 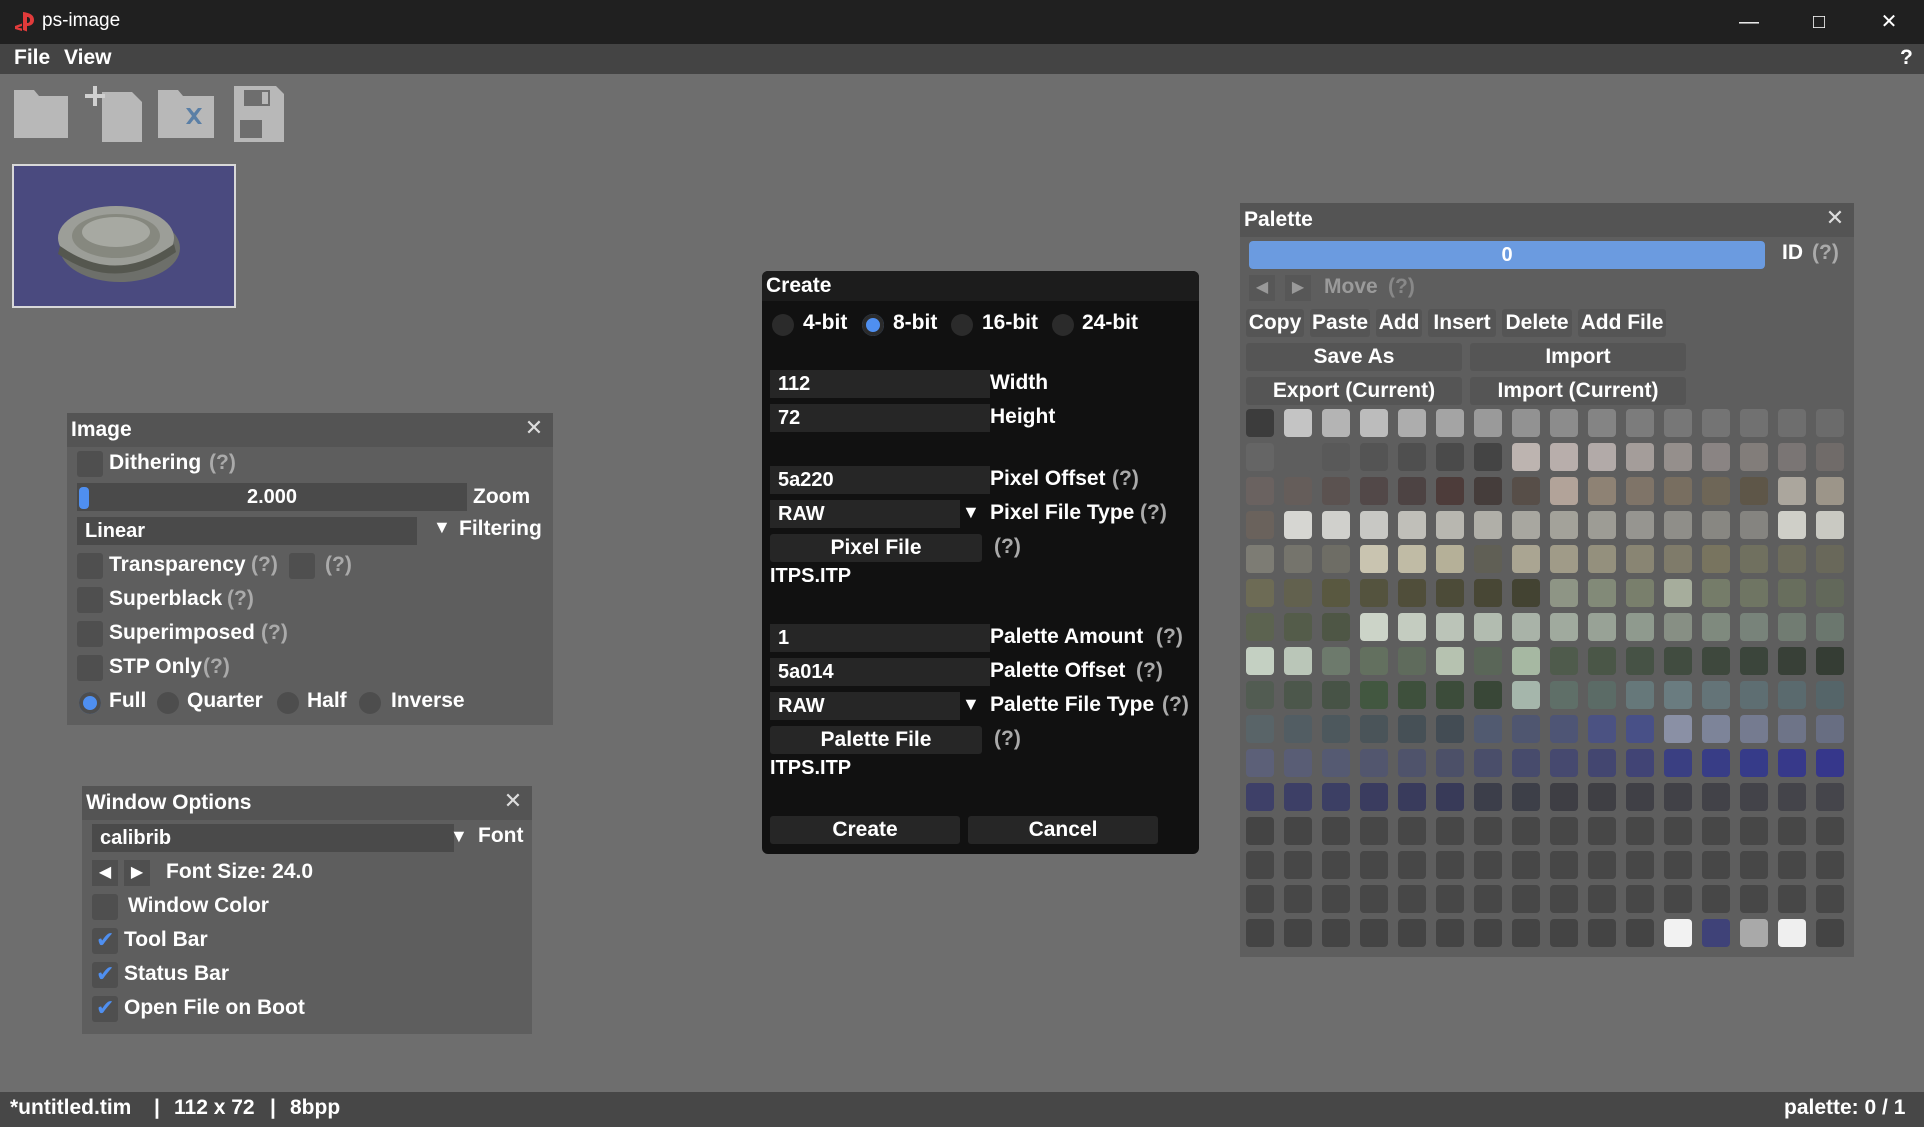 I want to click on dithering-help: (?), so click(x=222, y=463).